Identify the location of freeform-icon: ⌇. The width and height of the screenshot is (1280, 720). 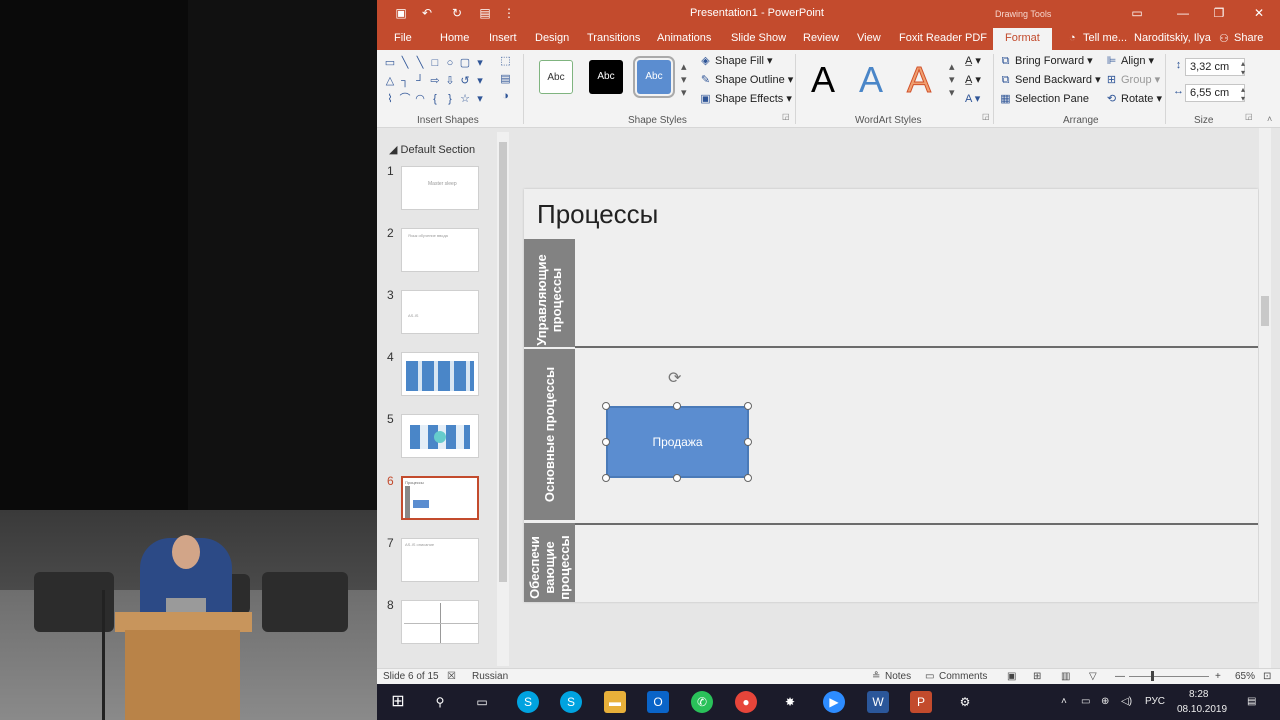
(390, 100).